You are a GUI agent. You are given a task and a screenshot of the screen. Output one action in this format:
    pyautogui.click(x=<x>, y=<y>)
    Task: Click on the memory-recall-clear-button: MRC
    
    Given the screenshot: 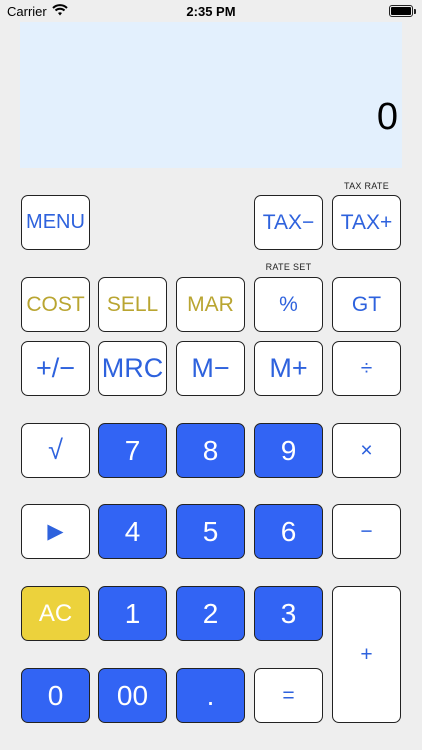 What is the action you would take?
    pyautogui.click(x=132, y=368)
    